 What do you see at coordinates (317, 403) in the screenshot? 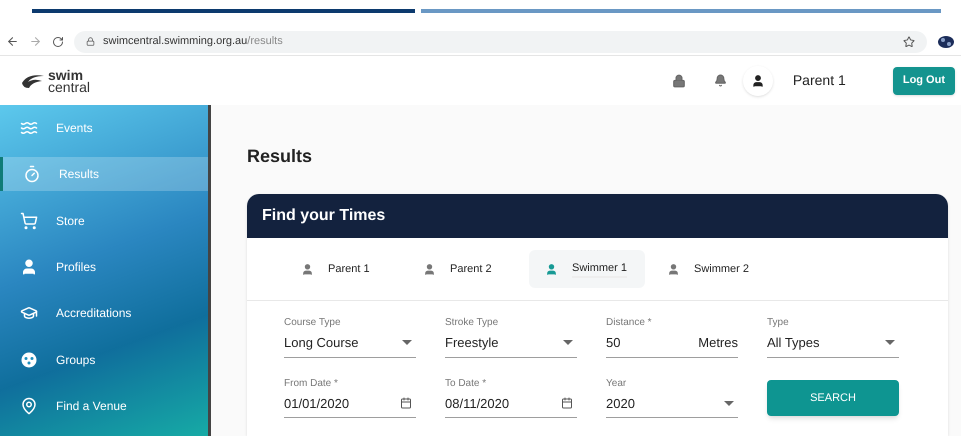
I see `field-value: 01/01/2020` at bounding box center [317, 403].